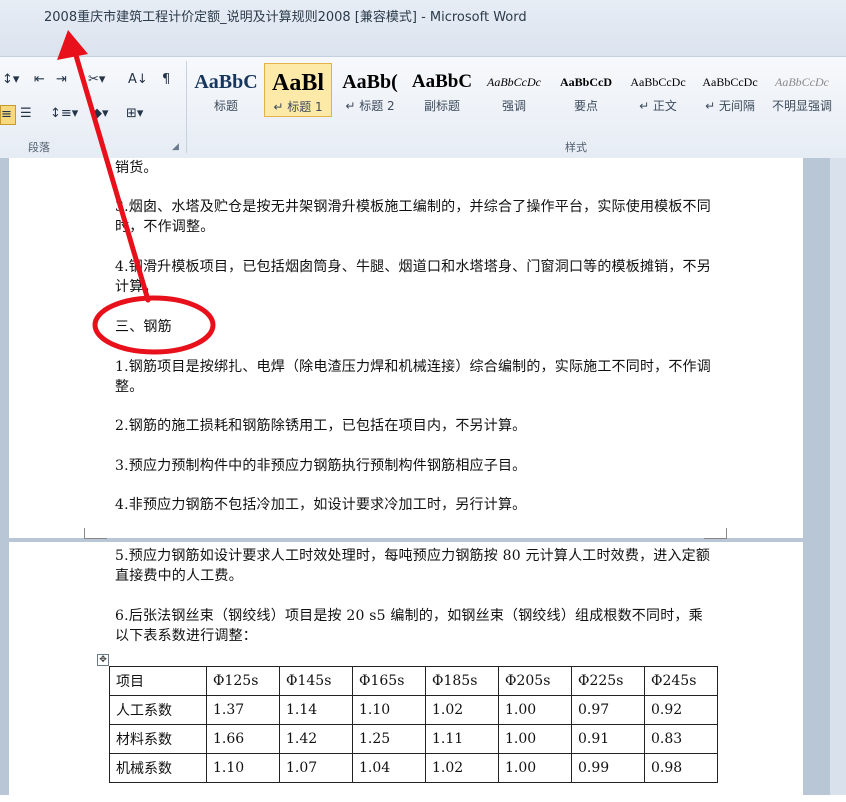 This screenshot has height=802, width=846. I want to click on dialog-launcher-icon: ◢, so click(175, 147).